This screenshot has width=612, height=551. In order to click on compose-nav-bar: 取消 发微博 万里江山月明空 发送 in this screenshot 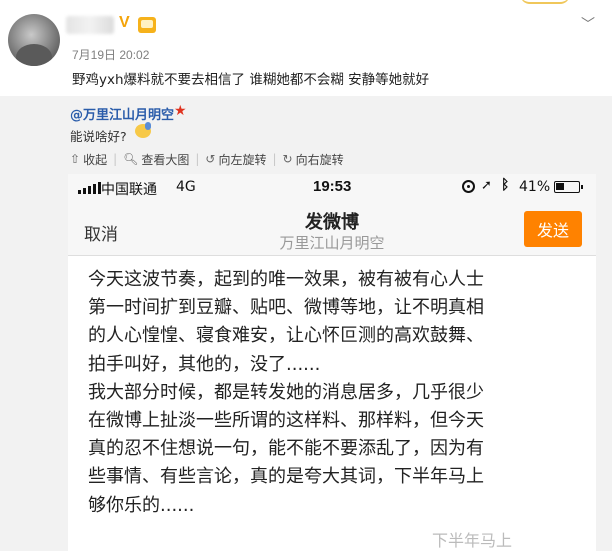, I will do `click(332, 228)`.